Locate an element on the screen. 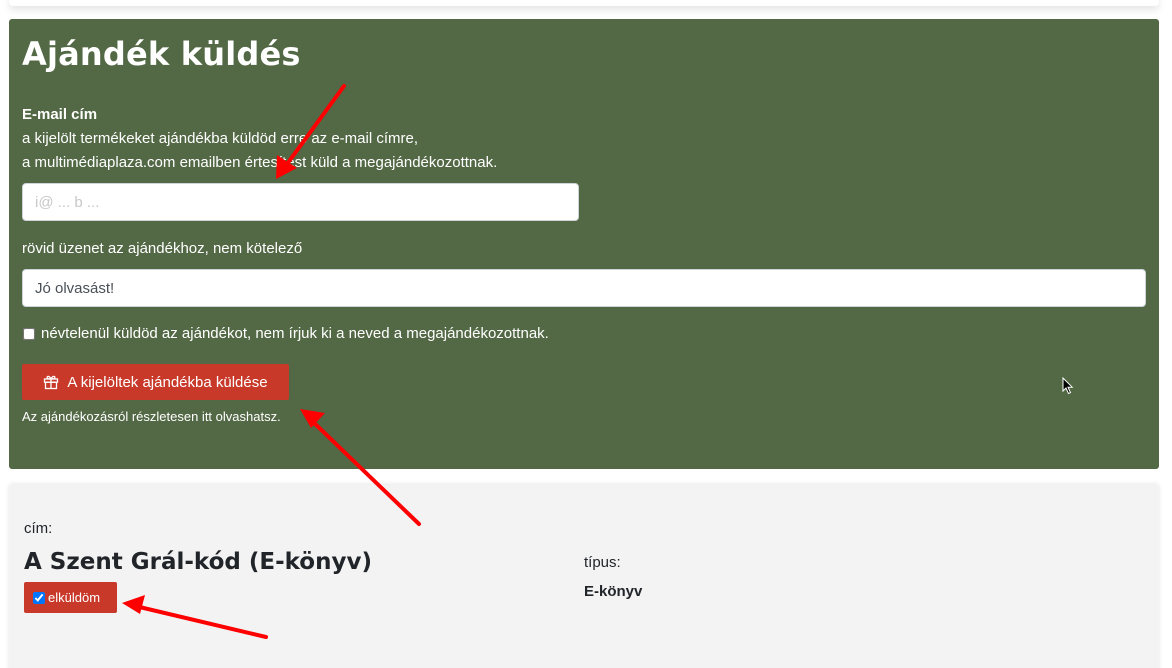 This screenshot has width=1172, height=668. product-title-label: cím: is located at coordinates (38, 528).